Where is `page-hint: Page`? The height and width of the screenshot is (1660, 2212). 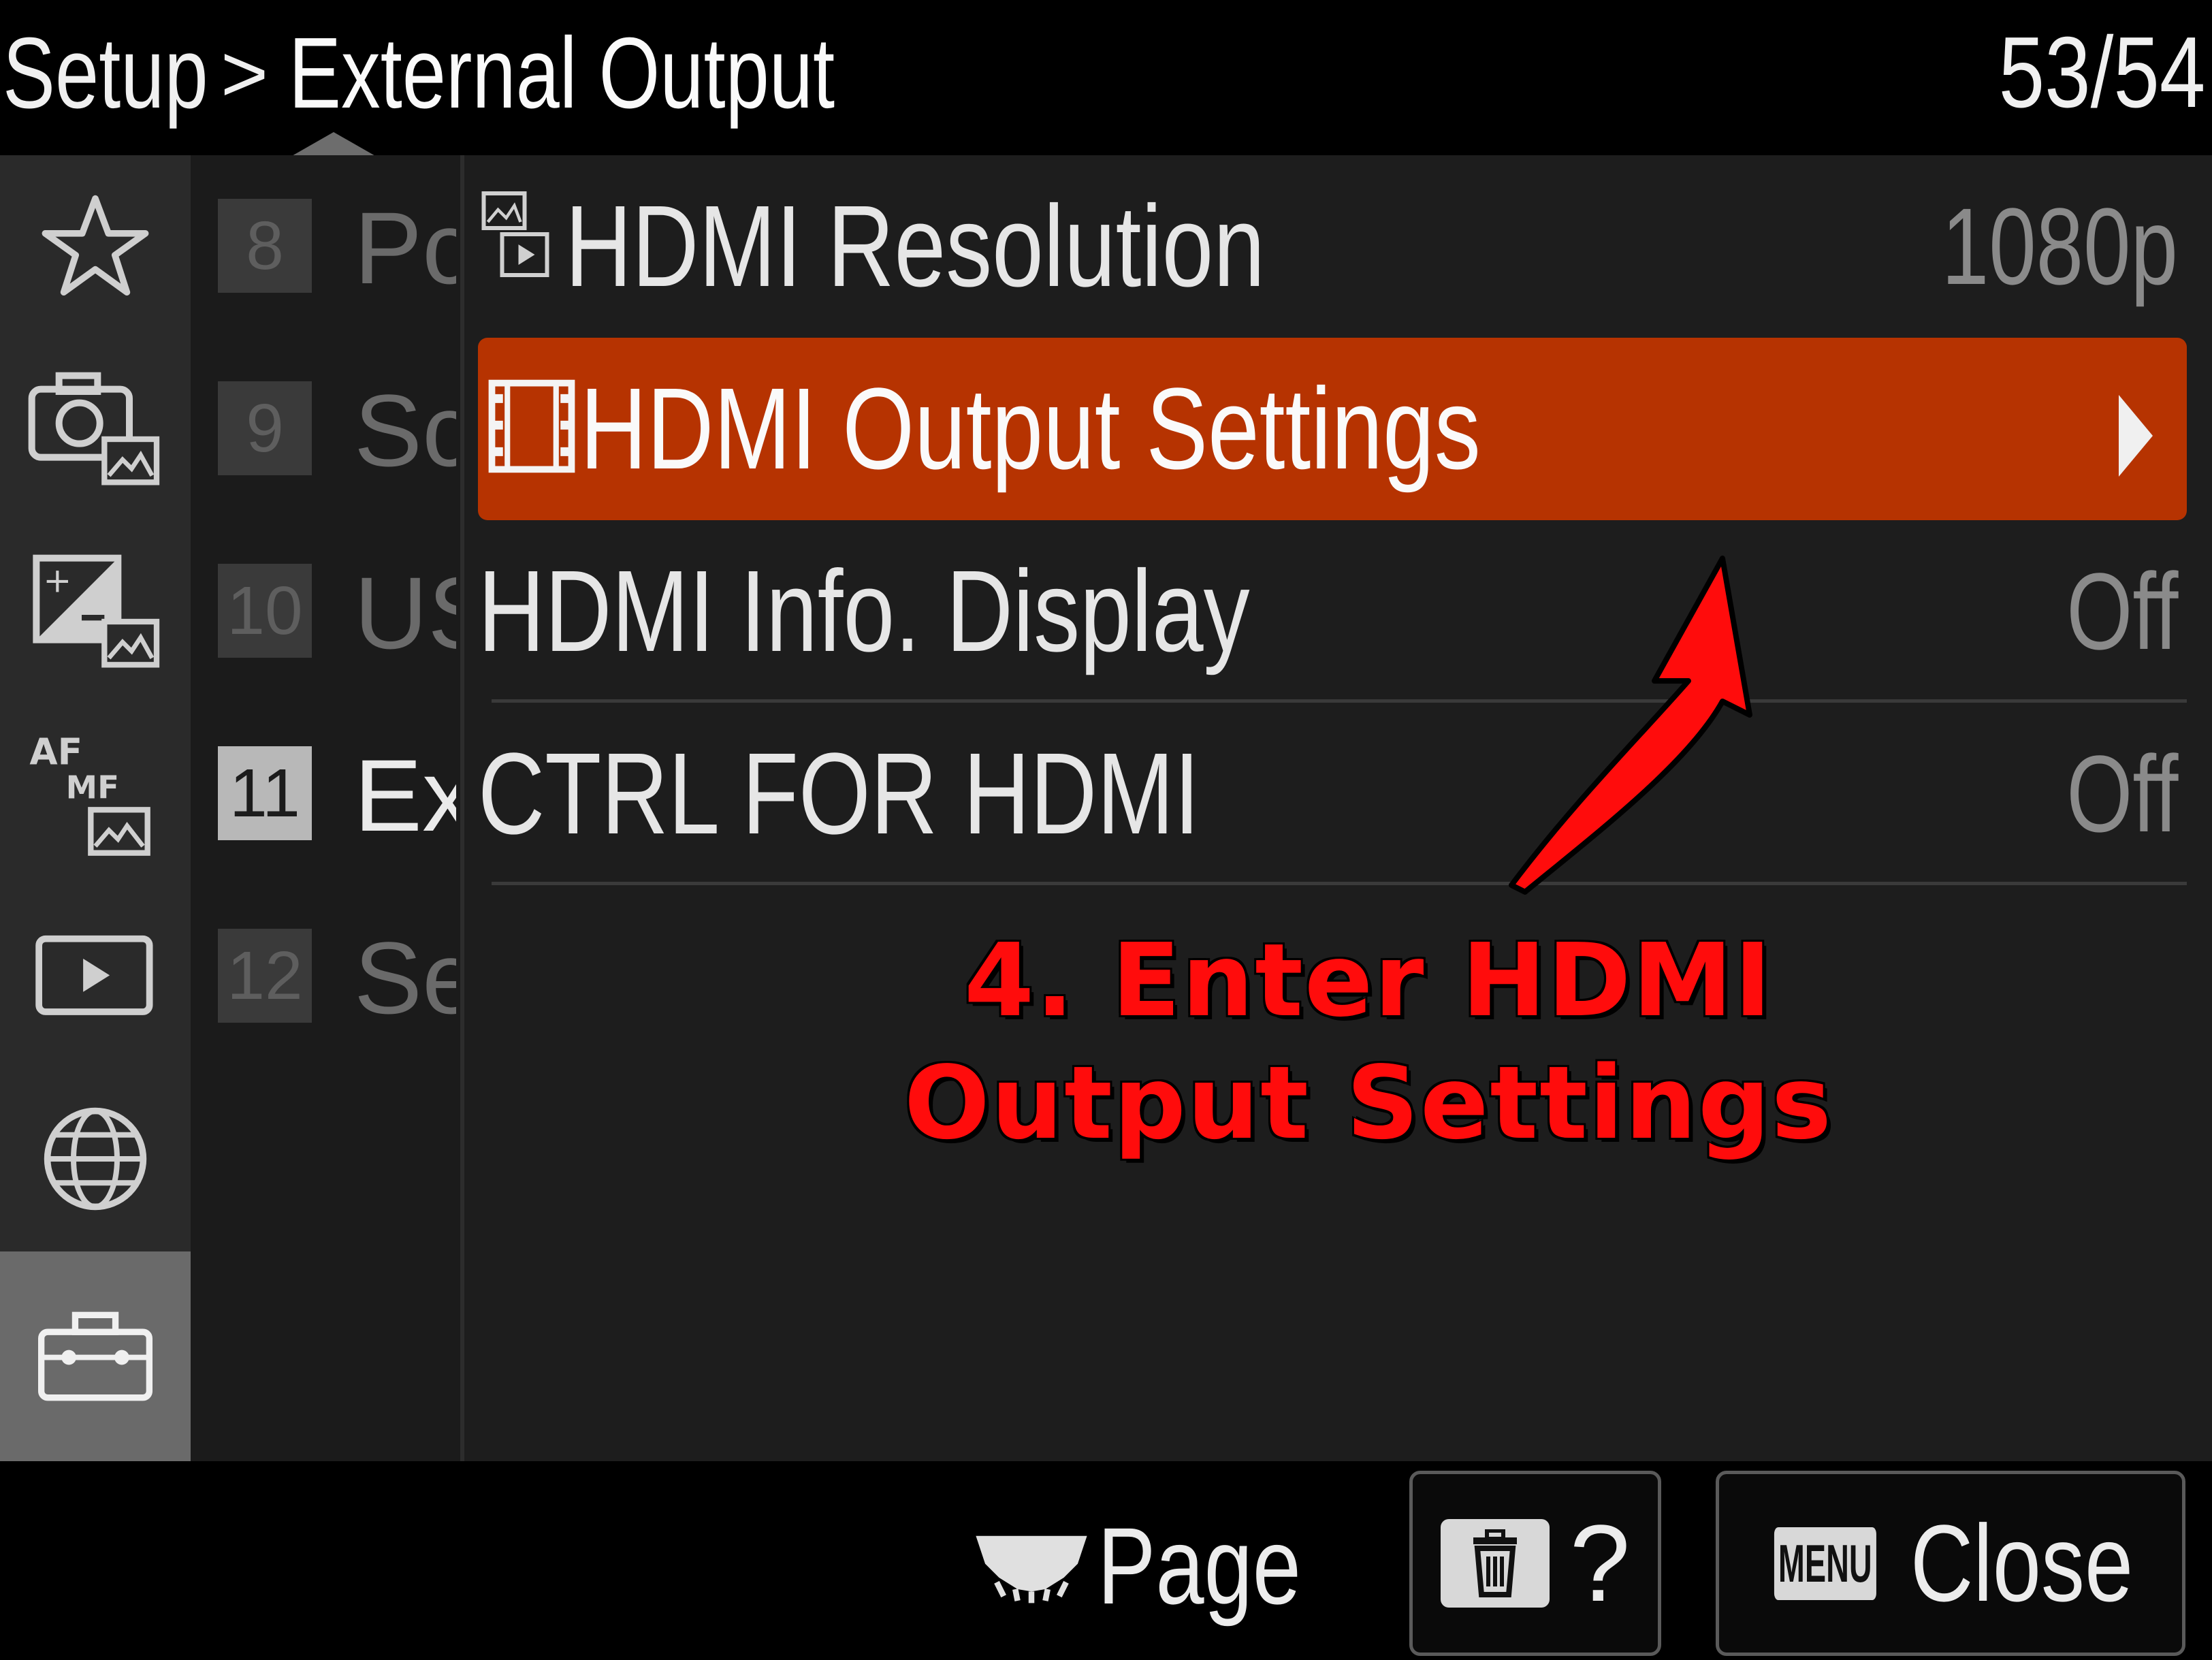
page-hint: Page is located at coordinates (1163, 1566).